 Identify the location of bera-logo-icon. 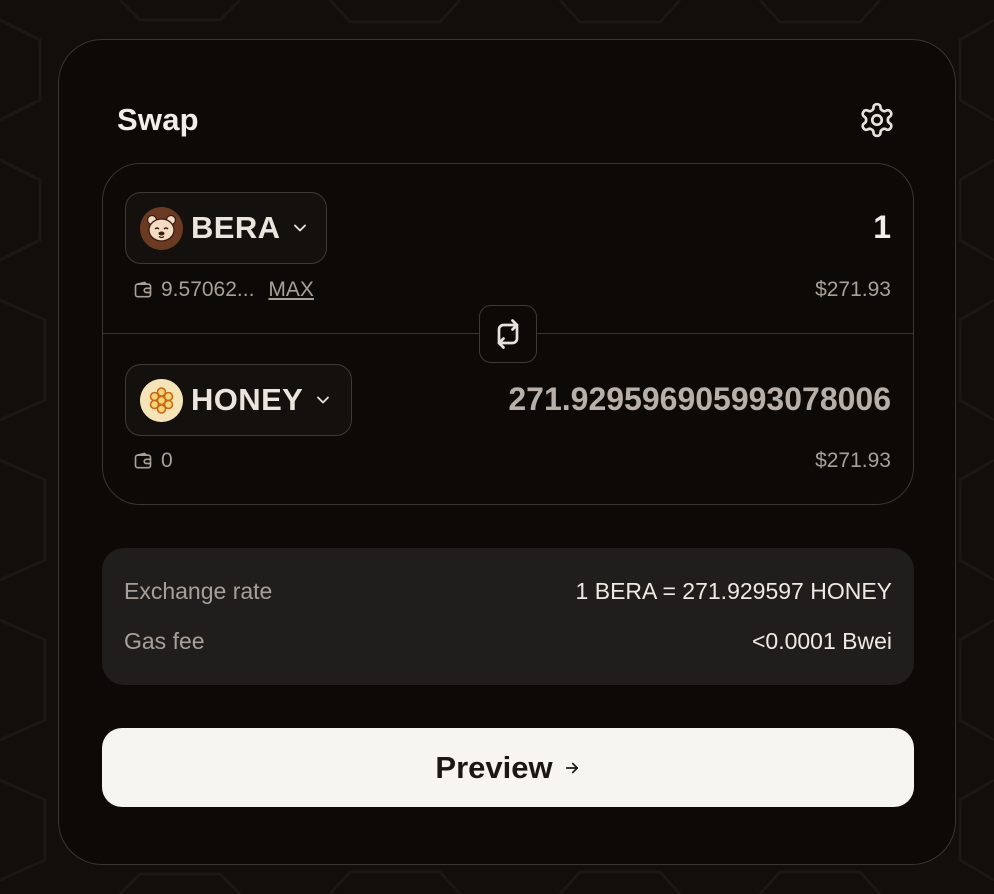
(161, 228).